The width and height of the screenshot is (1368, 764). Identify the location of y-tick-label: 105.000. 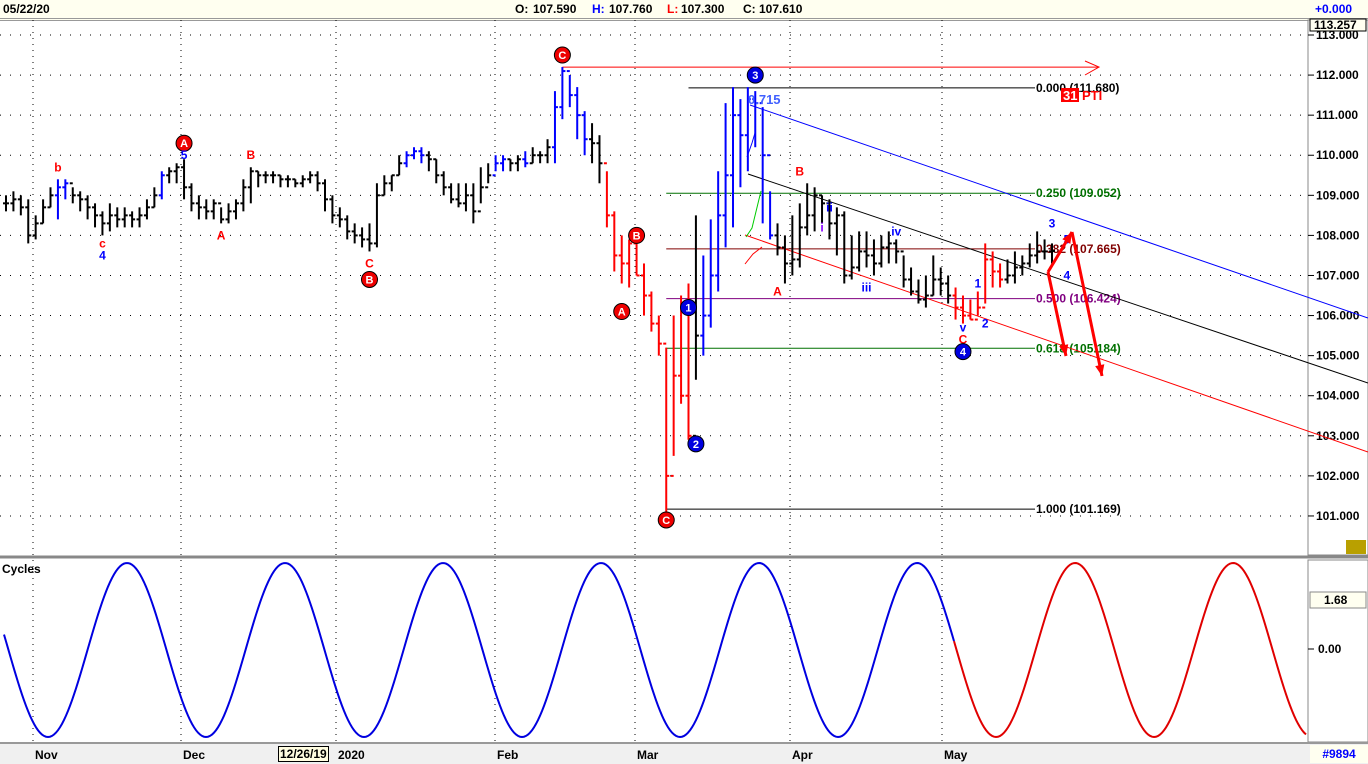
(1338, 356).